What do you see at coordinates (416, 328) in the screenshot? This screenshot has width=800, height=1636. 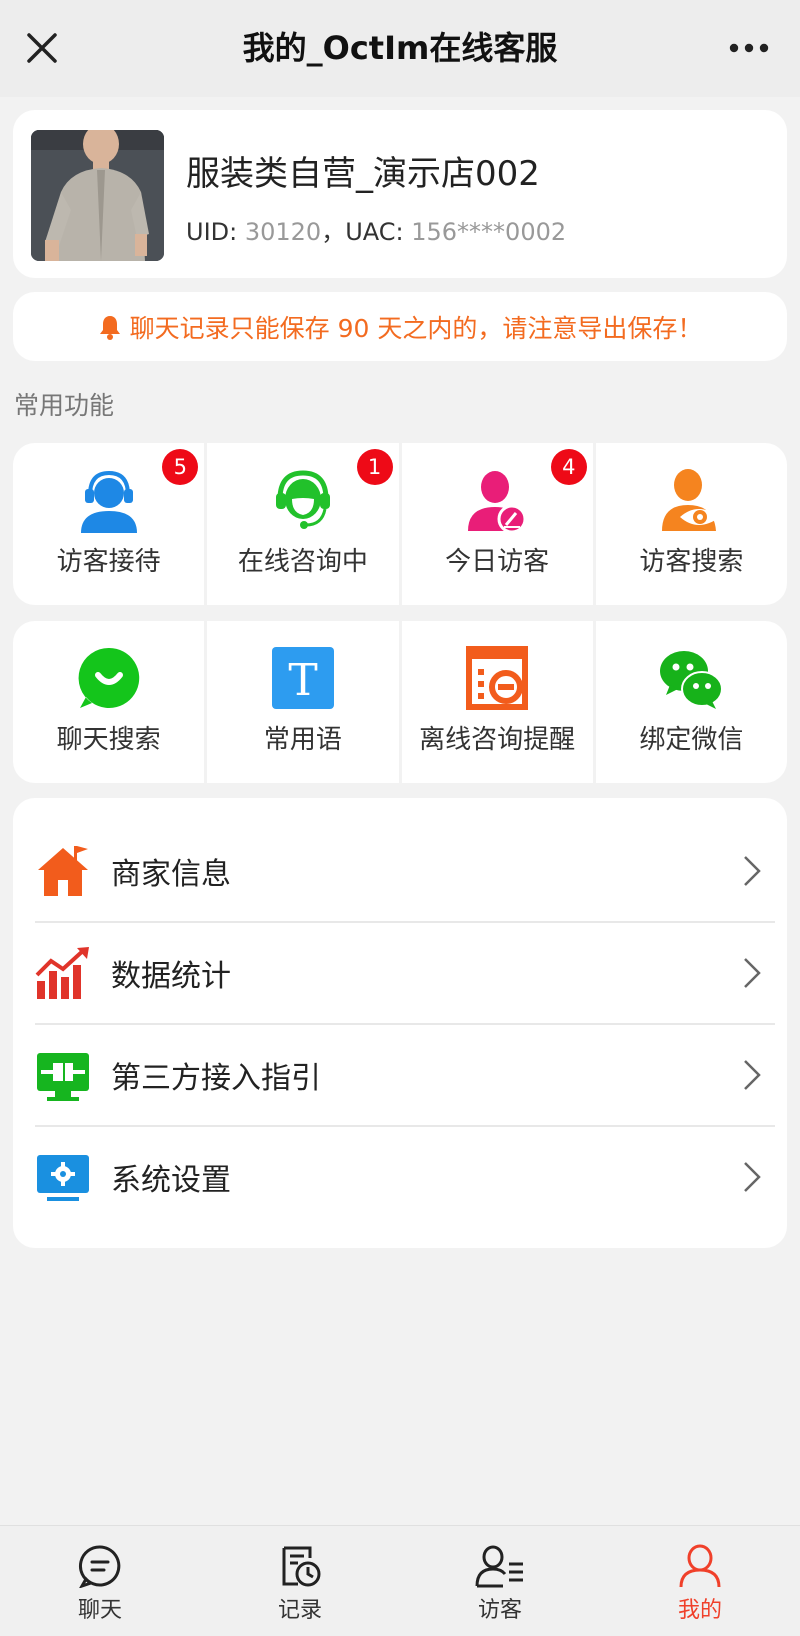 I see `notice-text: 聊天记录只能保存 90 天之内的，请注意导出保存！` at bounding box center [416, 328].